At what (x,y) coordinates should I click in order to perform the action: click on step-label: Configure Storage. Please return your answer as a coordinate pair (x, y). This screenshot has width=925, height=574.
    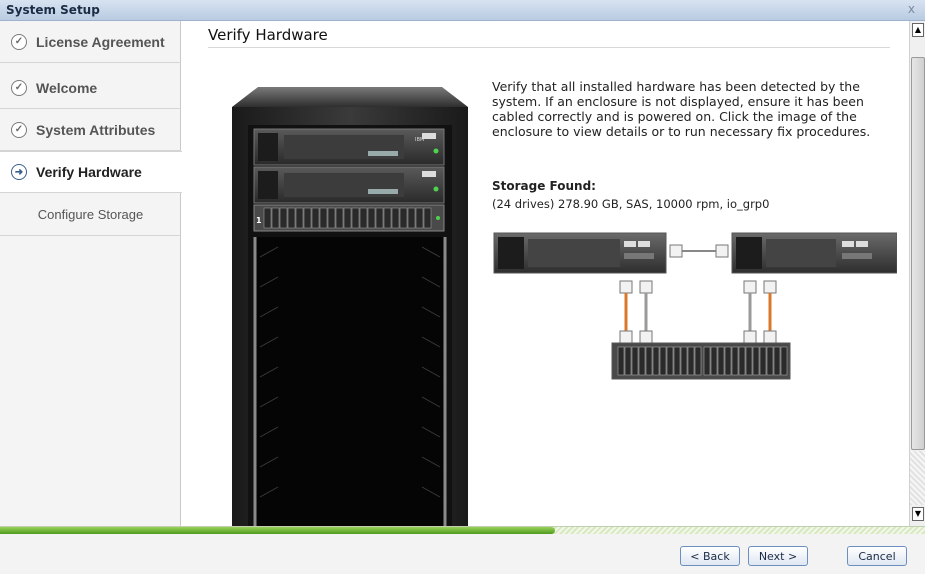
    Looking at the image, I should click on (90, 214).